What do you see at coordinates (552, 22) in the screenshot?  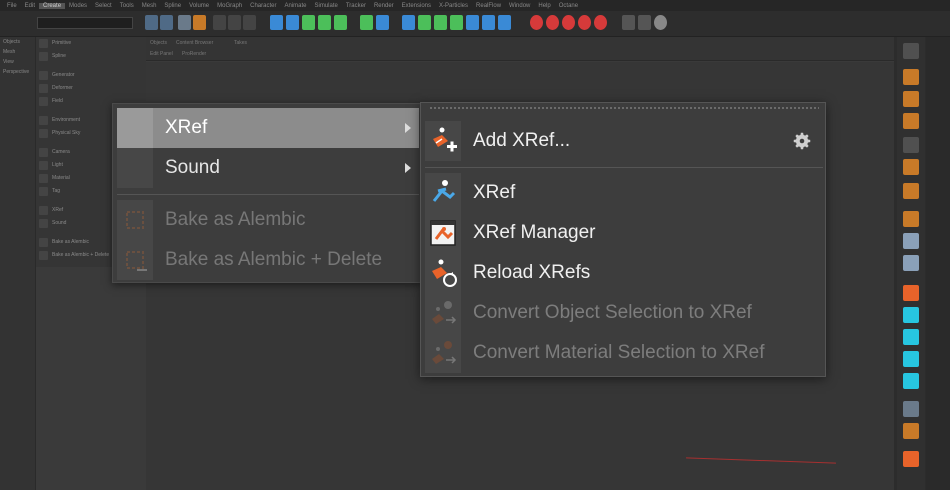 I see `keyframe-icon` at bounding box center [552, 22].